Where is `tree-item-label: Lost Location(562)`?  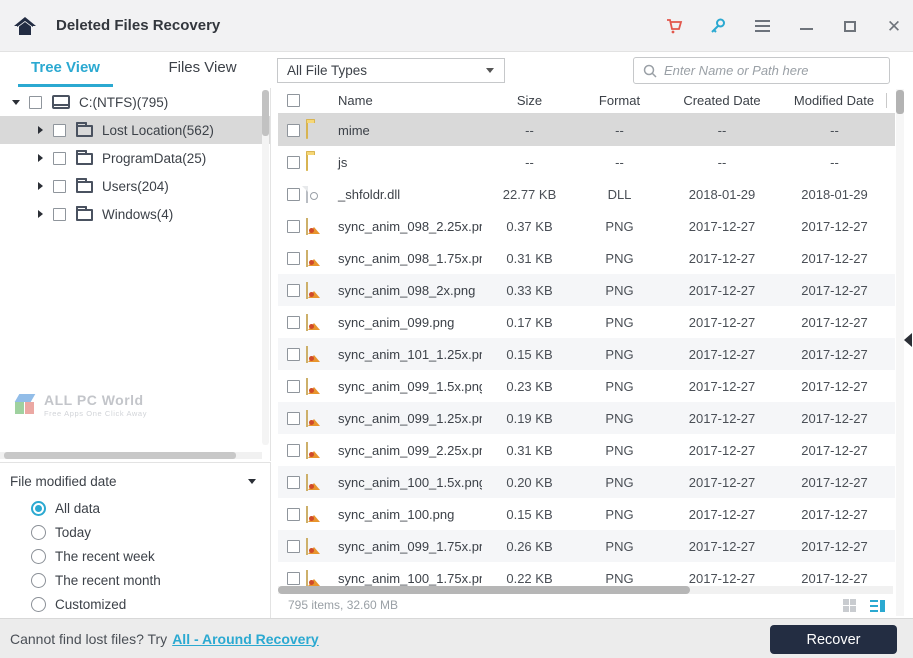
tree-item-label: Lost Location(562) is located at coordinates (158, 130).